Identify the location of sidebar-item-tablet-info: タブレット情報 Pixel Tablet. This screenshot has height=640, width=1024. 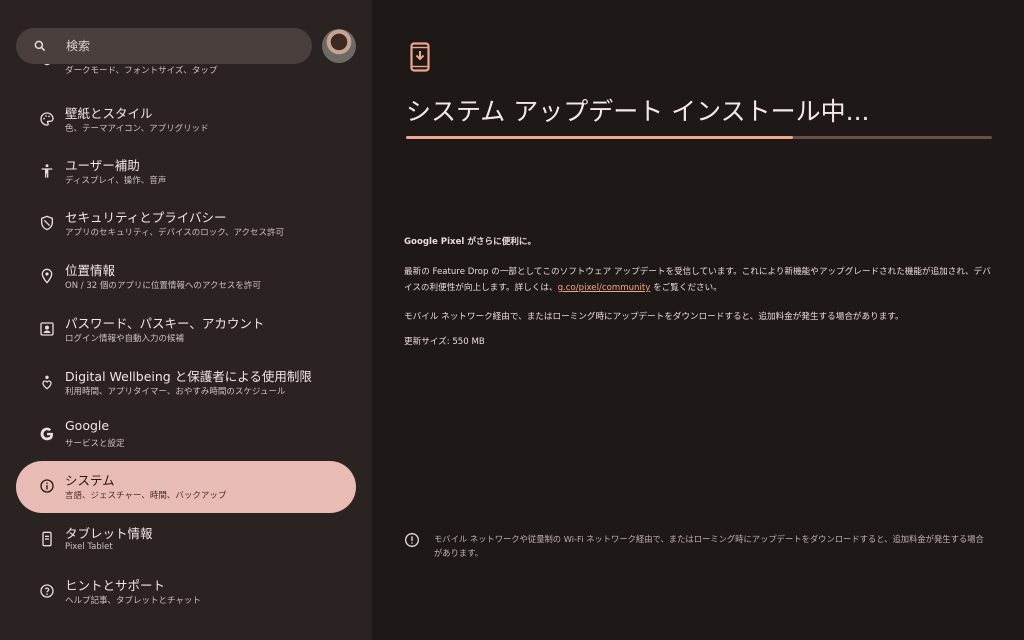
(186, 540).